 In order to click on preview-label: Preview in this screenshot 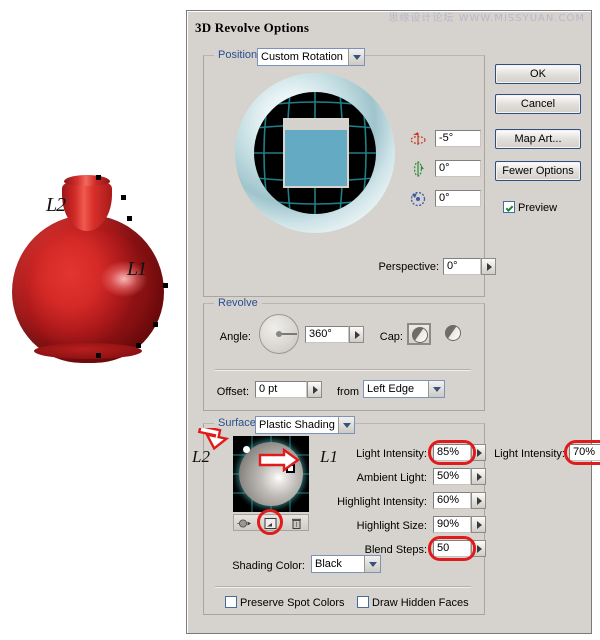, I will do `click(537, 208)`.